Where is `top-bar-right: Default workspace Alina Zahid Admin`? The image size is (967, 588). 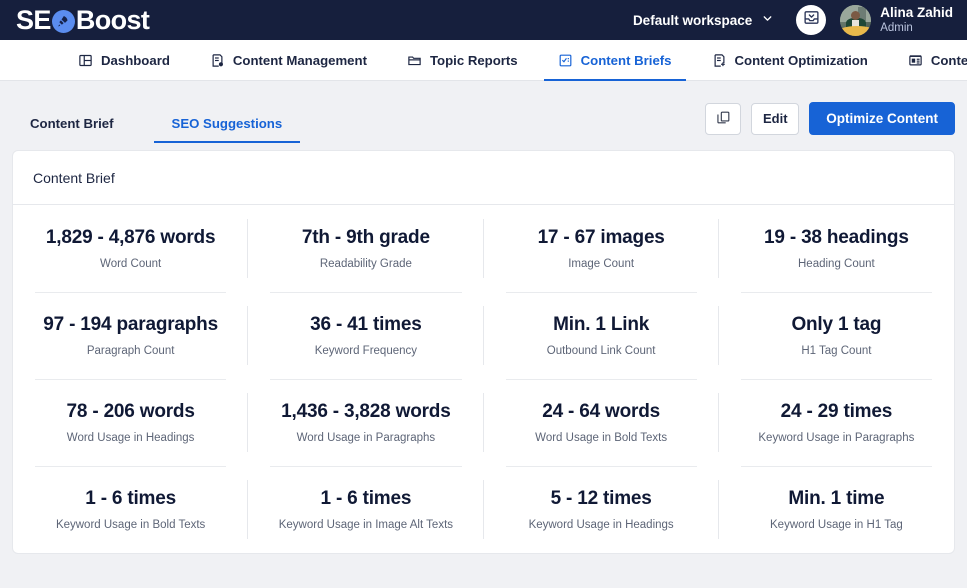 top-bar-right: Default workspace Alina Zahid Admin is located at coordinates (793, 20).